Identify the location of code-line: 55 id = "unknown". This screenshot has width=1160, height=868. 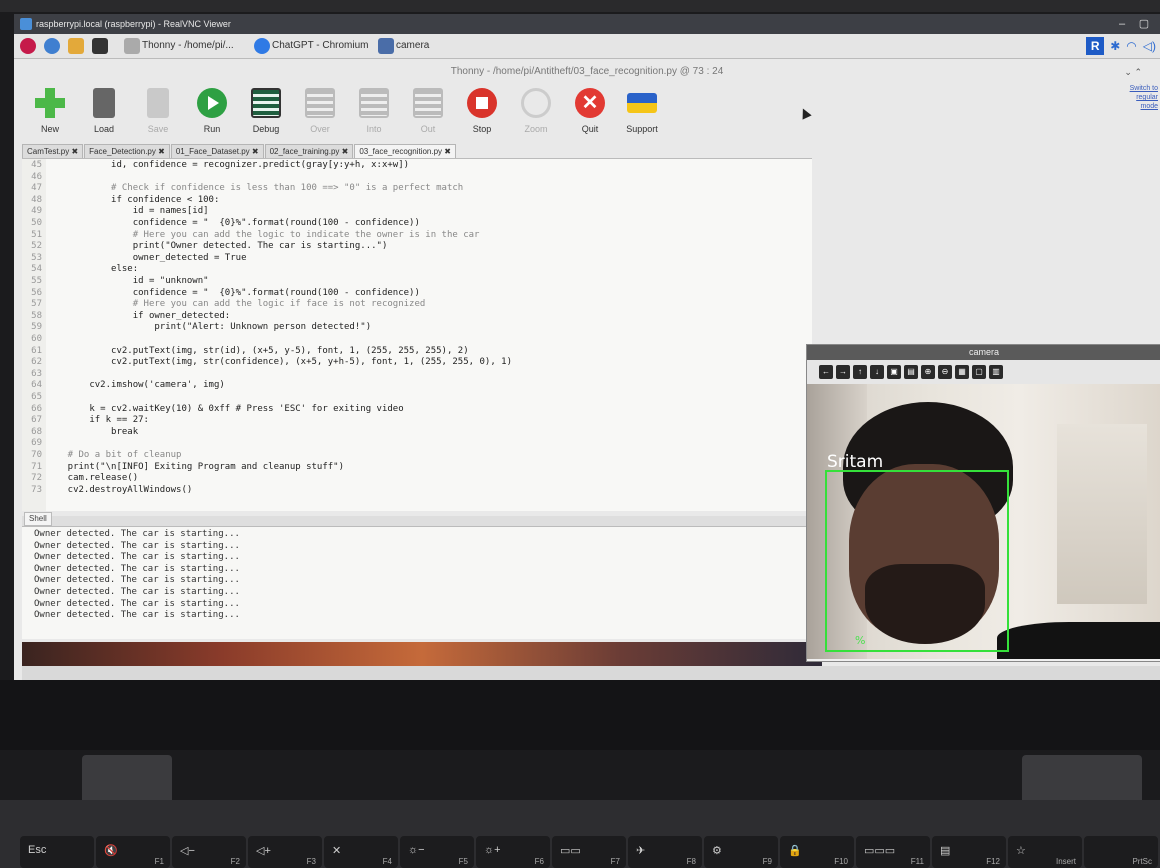
(115, 282).